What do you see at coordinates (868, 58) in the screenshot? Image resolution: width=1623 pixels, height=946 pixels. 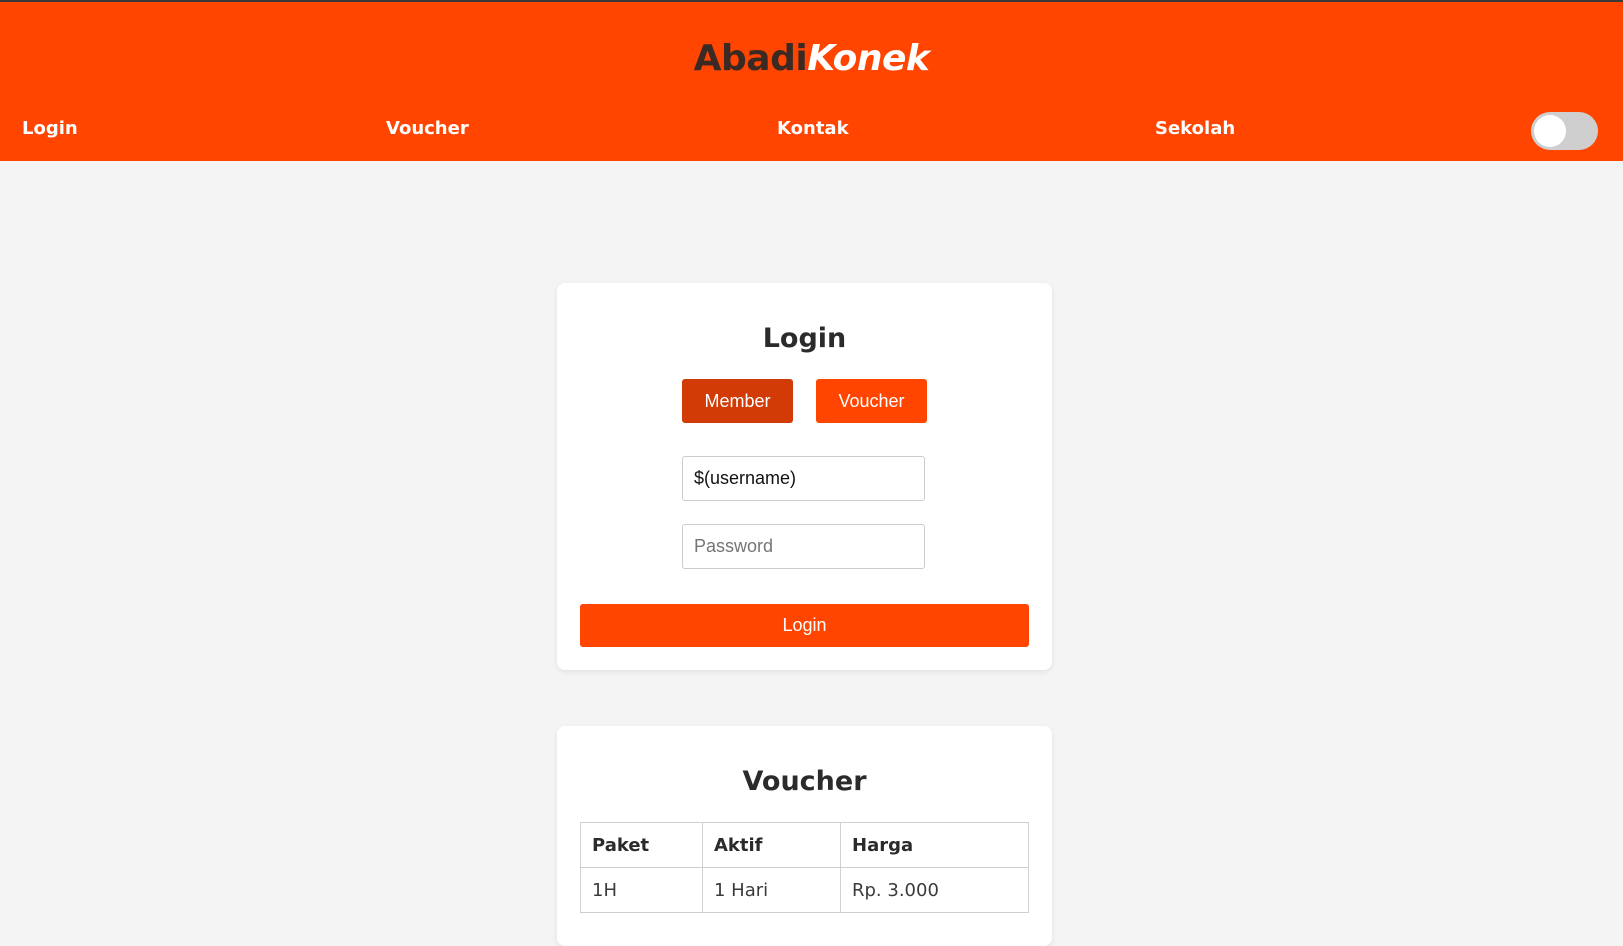 I see `brand-part-2: Konek` at bounding box center [868, 58].